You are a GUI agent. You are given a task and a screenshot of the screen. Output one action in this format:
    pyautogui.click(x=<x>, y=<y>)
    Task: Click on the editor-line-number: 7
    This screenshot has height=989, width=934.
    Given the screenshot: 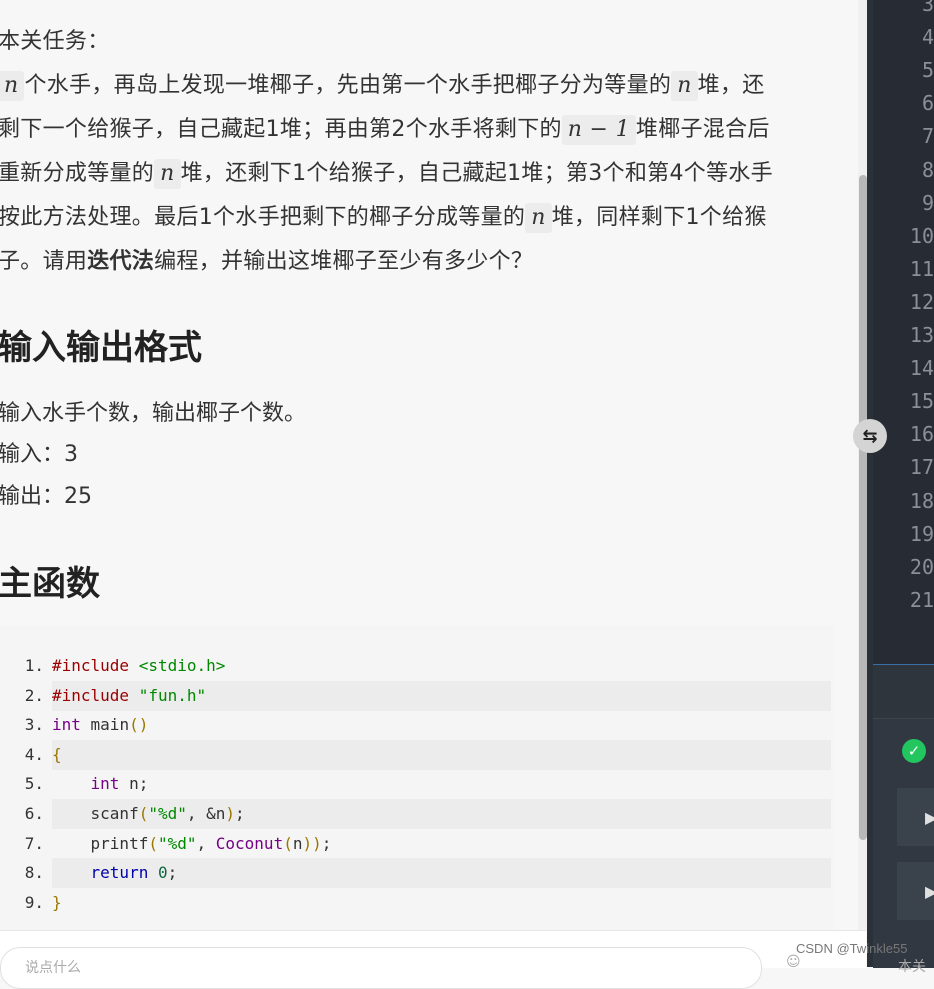 What is the action you would take?
    pyautogui.click(x=927, y=136)
    